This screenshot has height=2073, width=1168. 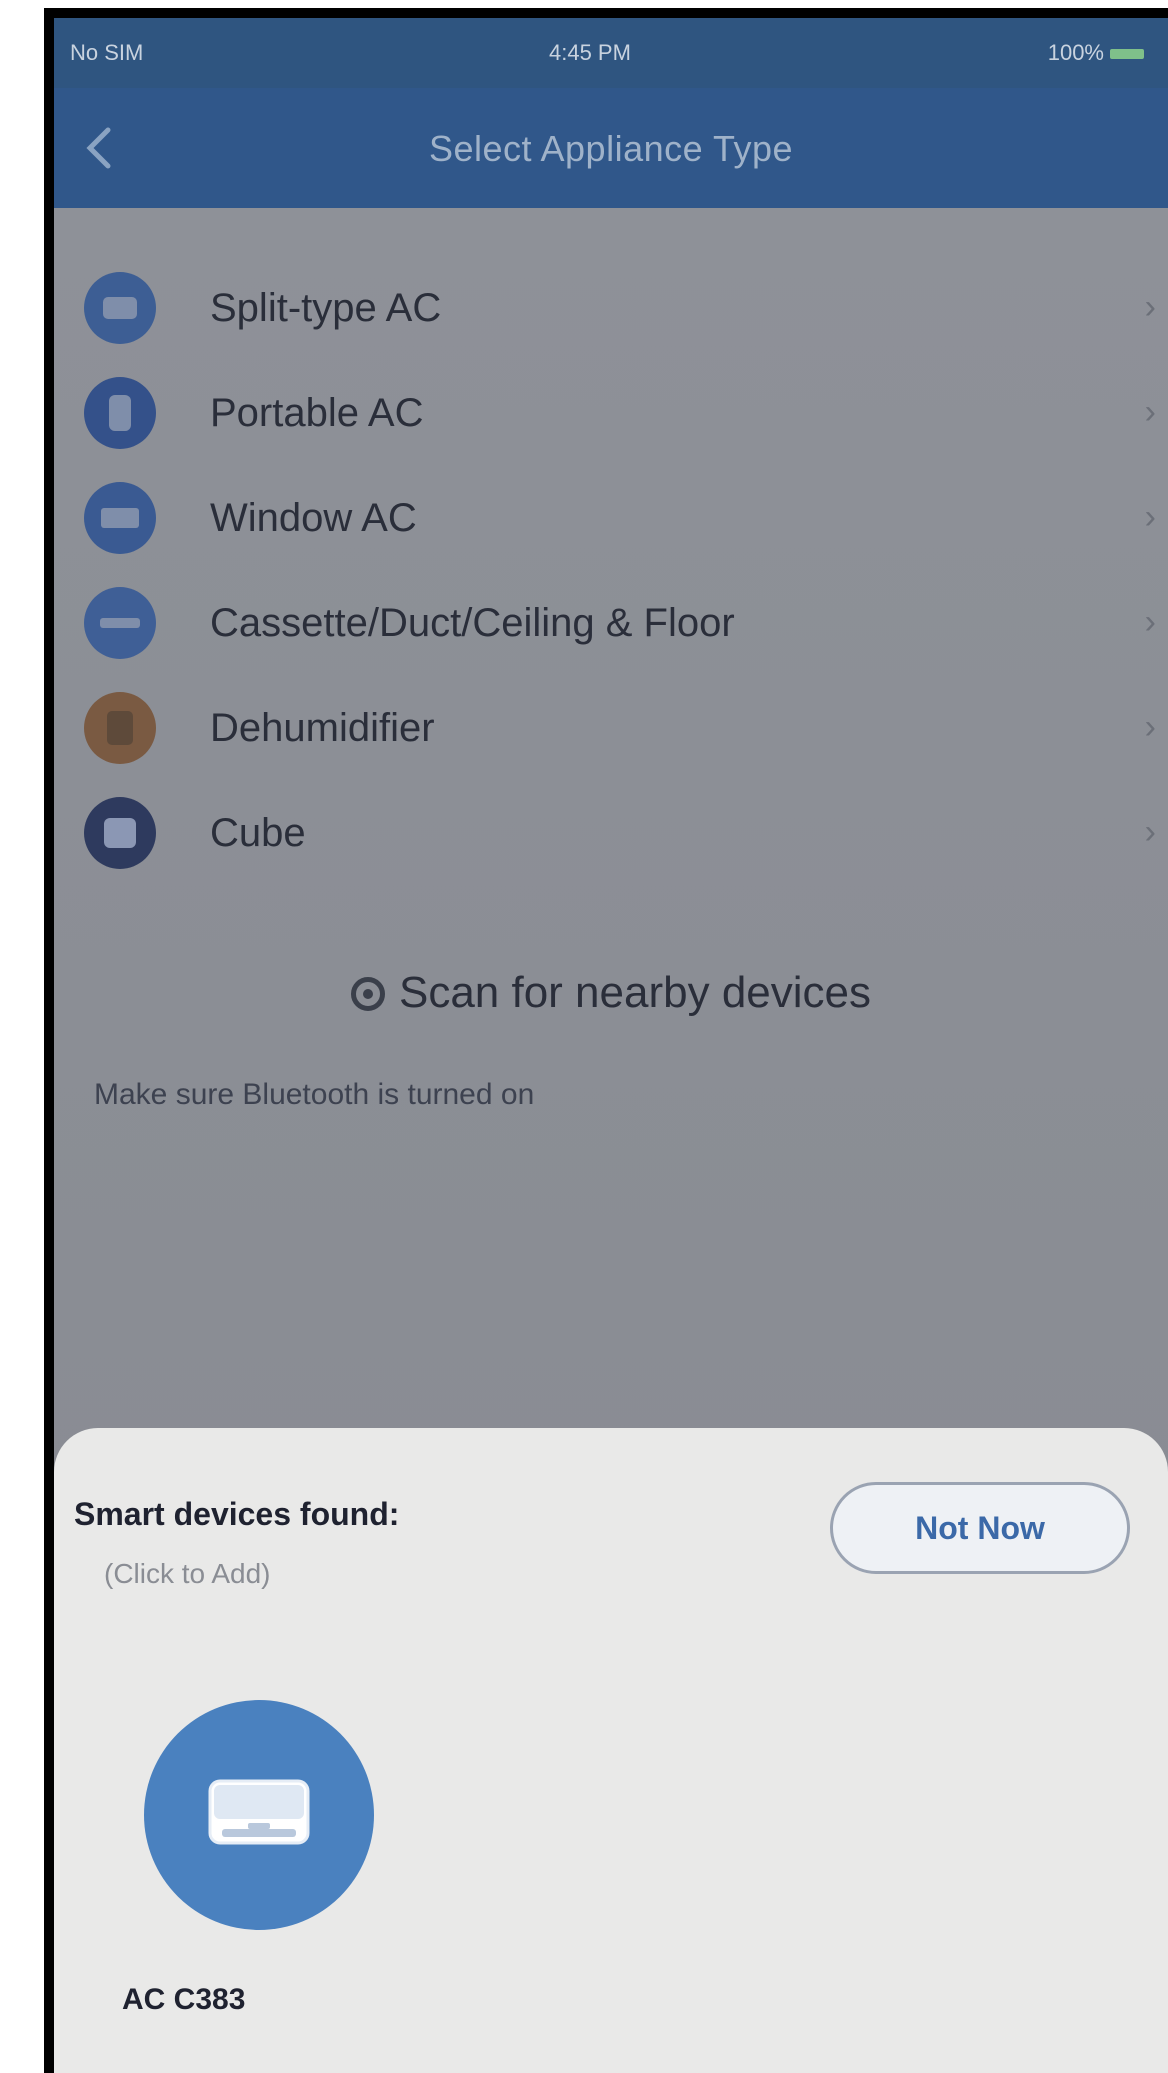 I want to click on appliance-label: Cassette/Duct/Ceiling & Floor, so click(x=472, y=623).